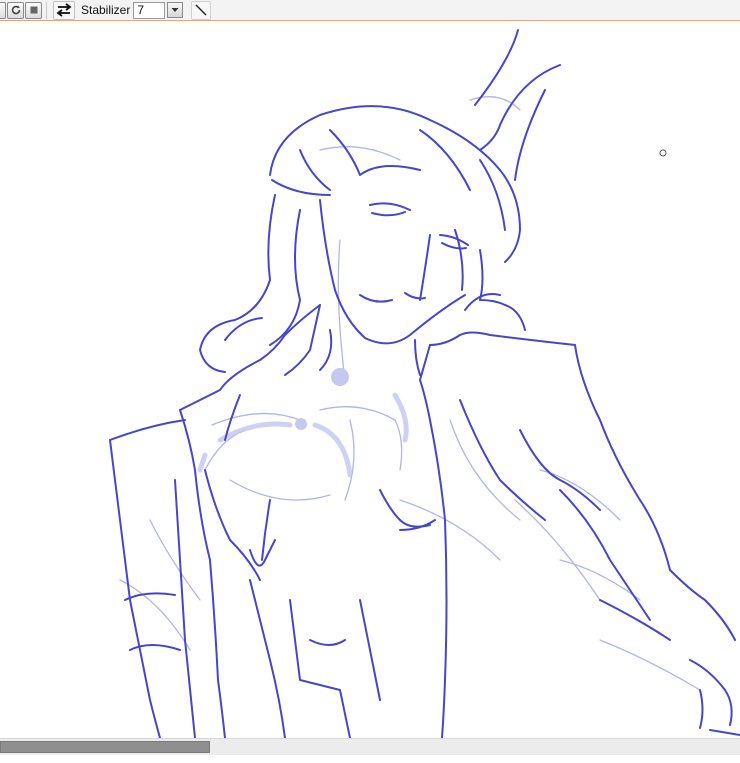 This screenshot has height=763, width=740. What do you see at coordinates (370, 746) in the screenshot?
I see `horizontal-scrollbar` at bounding box center [370, 746].